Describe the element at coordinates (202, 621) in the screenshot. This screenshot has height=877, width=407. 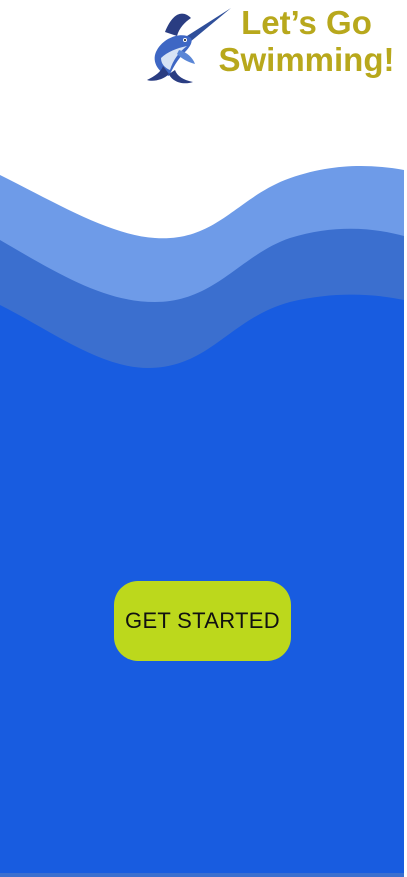
I see `get-started-button: GET STARTED` at that location.